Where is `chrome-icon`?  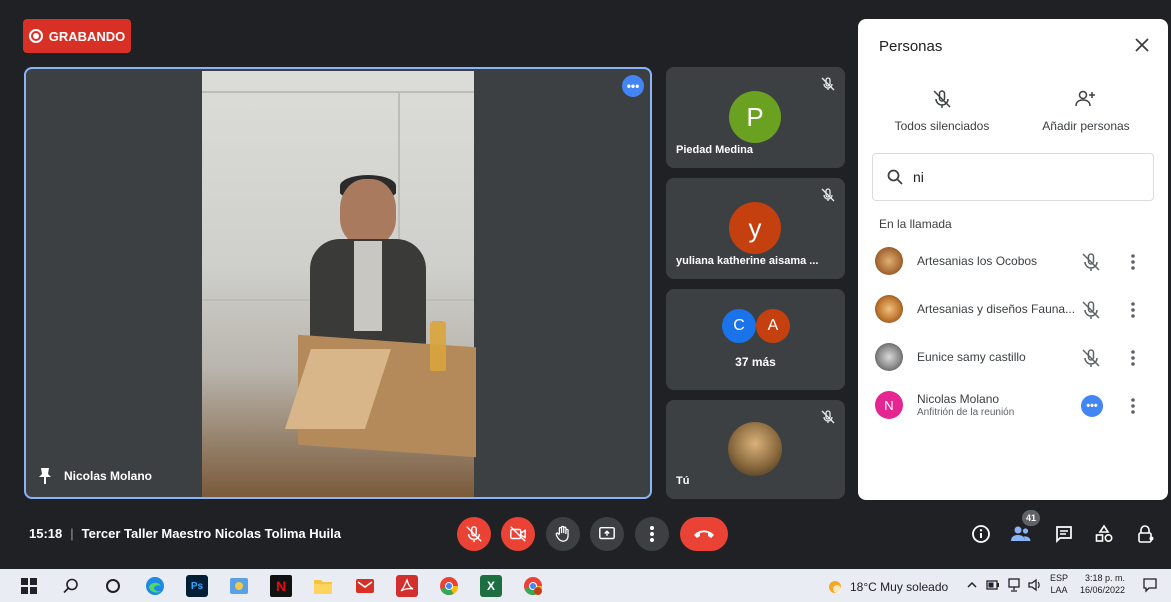
chrome-icon is located at coordinates (449, 586).